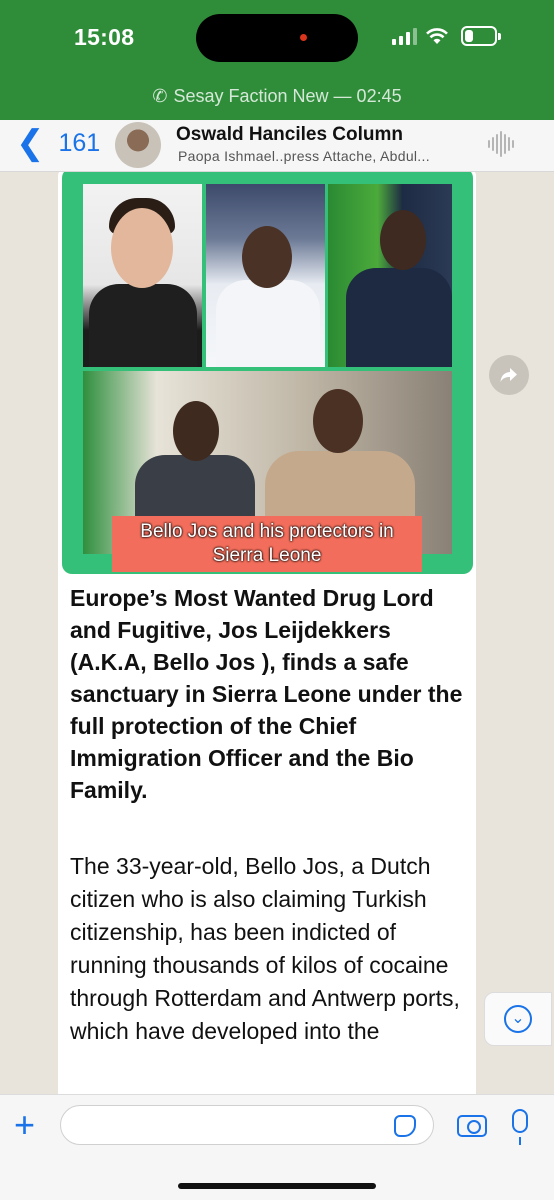 Image resolution: width=554 pixels, height=1200 pixels. Describe the element at coordinates (481, 36) in the screenshot. I see `battery-icon` at that location.